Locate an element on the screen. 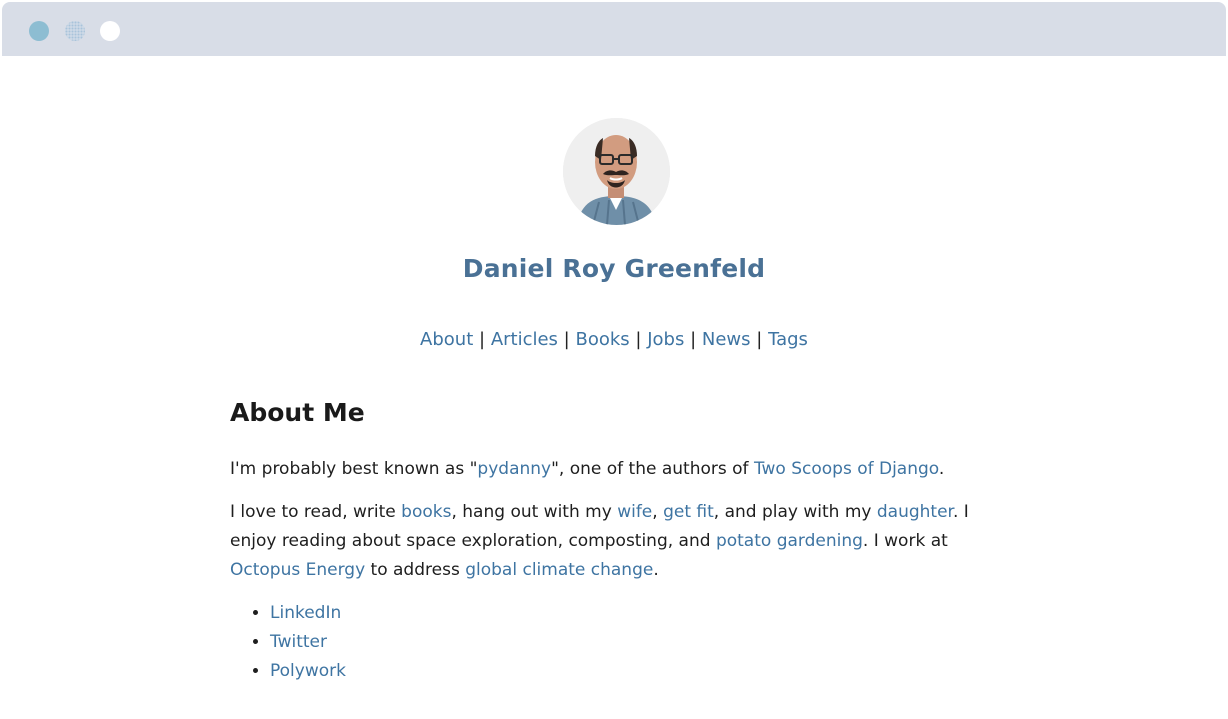 This screenshot has width=1228, height=719. site-title: Daniel Roy Greenfeld is located at coordinates (614, 268).